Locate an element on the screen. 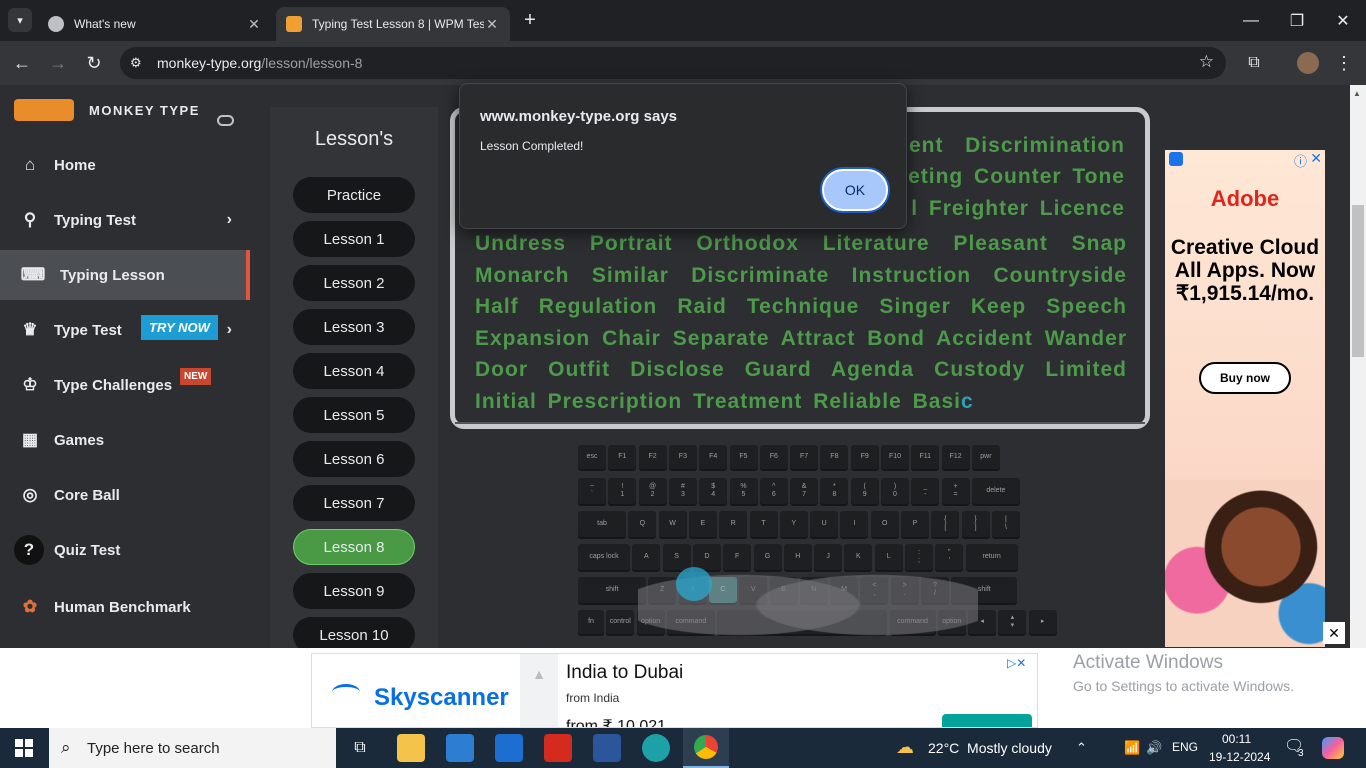 Image resolution: width=1366 pixels, height=768 pixels. keyboard-key: esc is located at coordinates (592, 457).